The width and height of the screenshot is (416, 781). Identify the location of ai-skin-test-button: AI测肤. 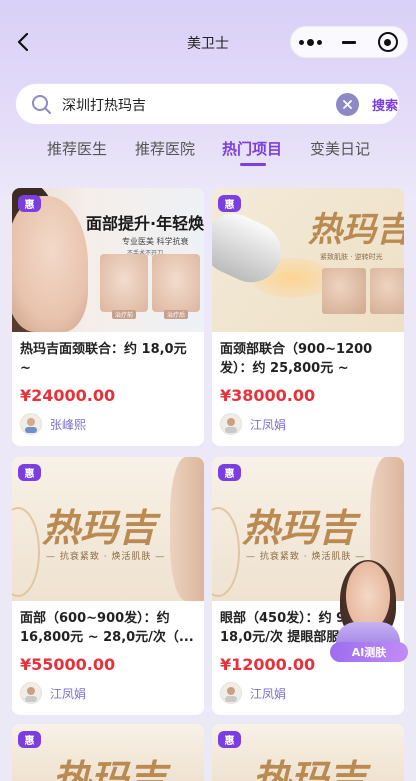
(369, 612).